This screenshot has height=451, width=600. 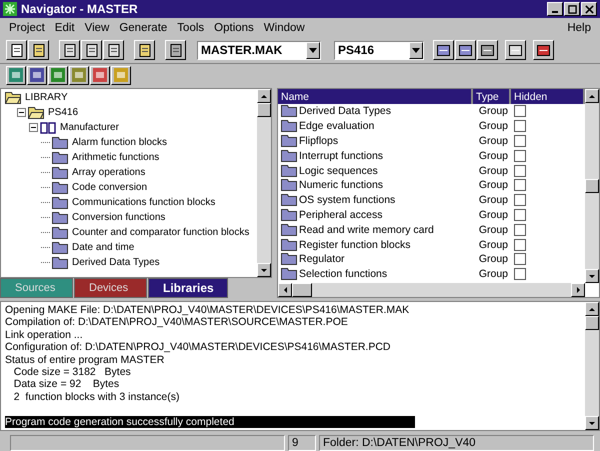 What do you see at coordinates (115, 262) in the screenshot?
I see `tree-item: Derived Data Types` at bounding box center [115, 262].